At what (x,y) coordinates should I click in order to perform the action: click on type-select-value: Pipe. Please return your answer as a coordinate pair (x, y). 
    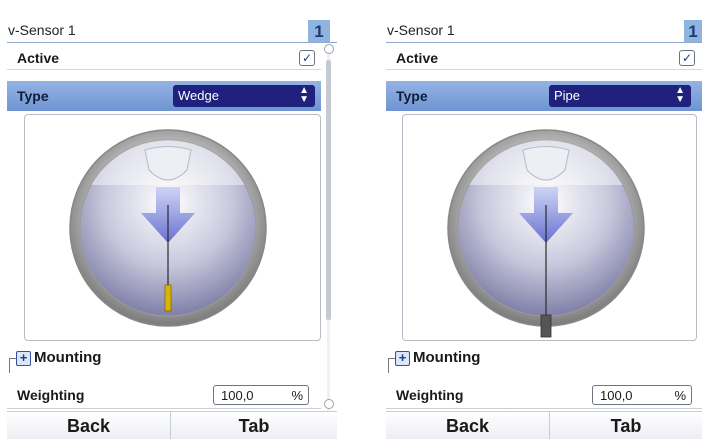
    Looking at the image, I should click on (567, 95).